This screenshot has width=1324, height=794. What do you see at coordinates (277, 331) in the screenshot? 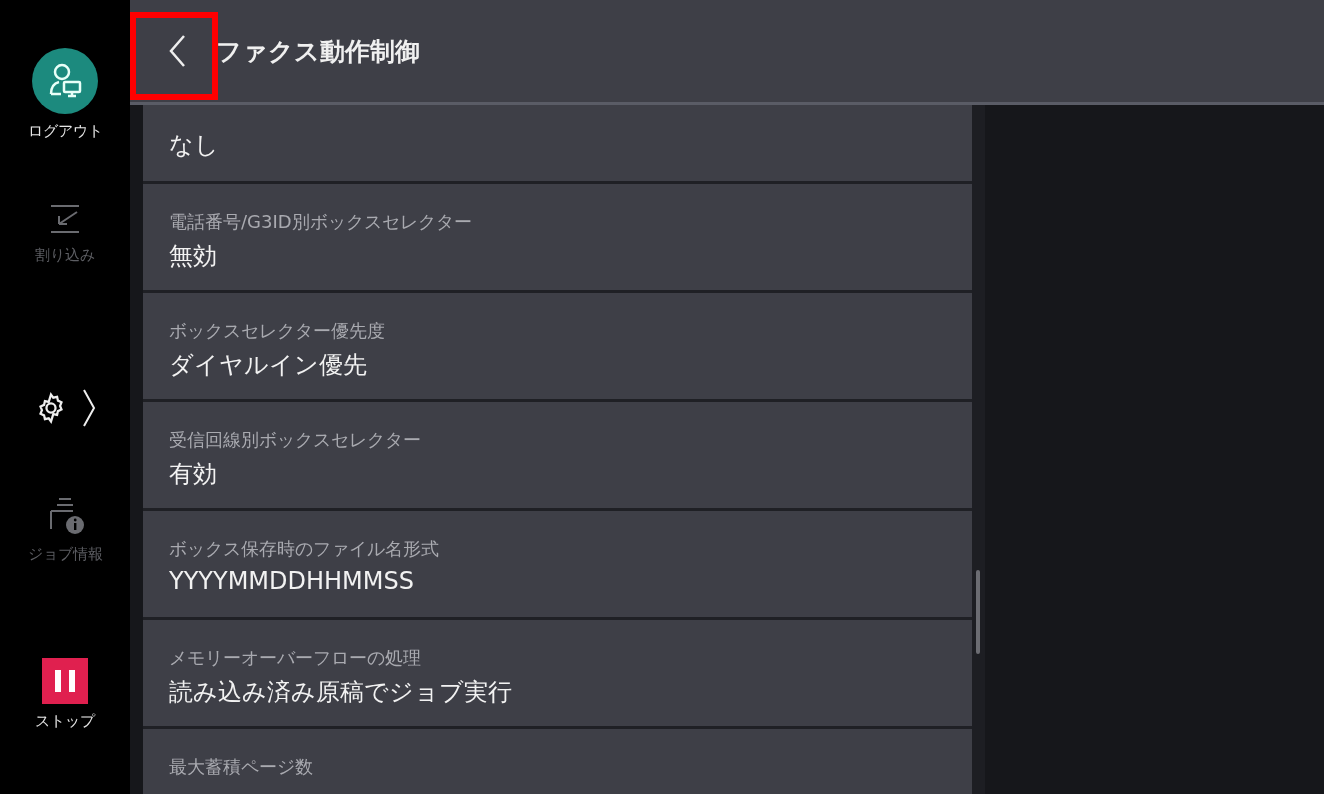
I see `setting-label: ボックスセレクター優先度` at bounding box center [277, 331].